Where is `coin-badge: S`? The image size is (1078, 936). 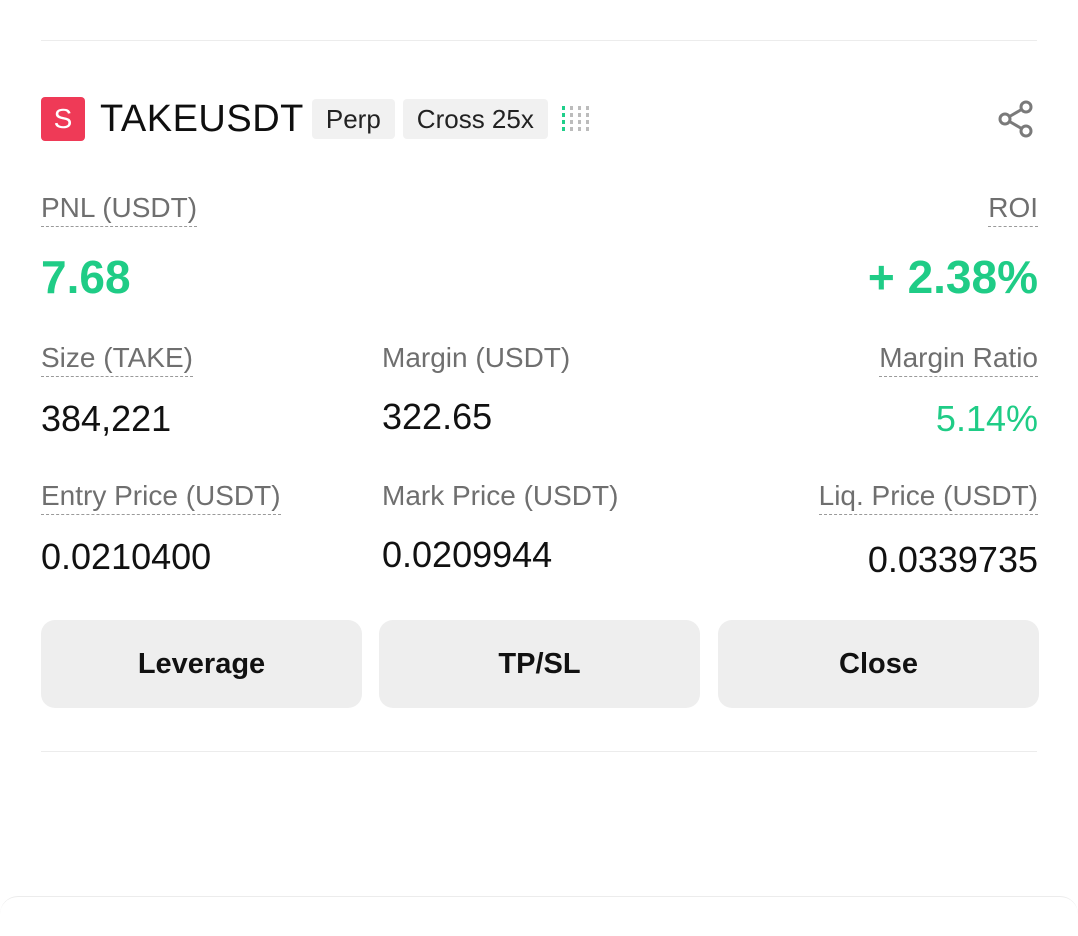
coin-badge: S is located at coordinates (63, 119).